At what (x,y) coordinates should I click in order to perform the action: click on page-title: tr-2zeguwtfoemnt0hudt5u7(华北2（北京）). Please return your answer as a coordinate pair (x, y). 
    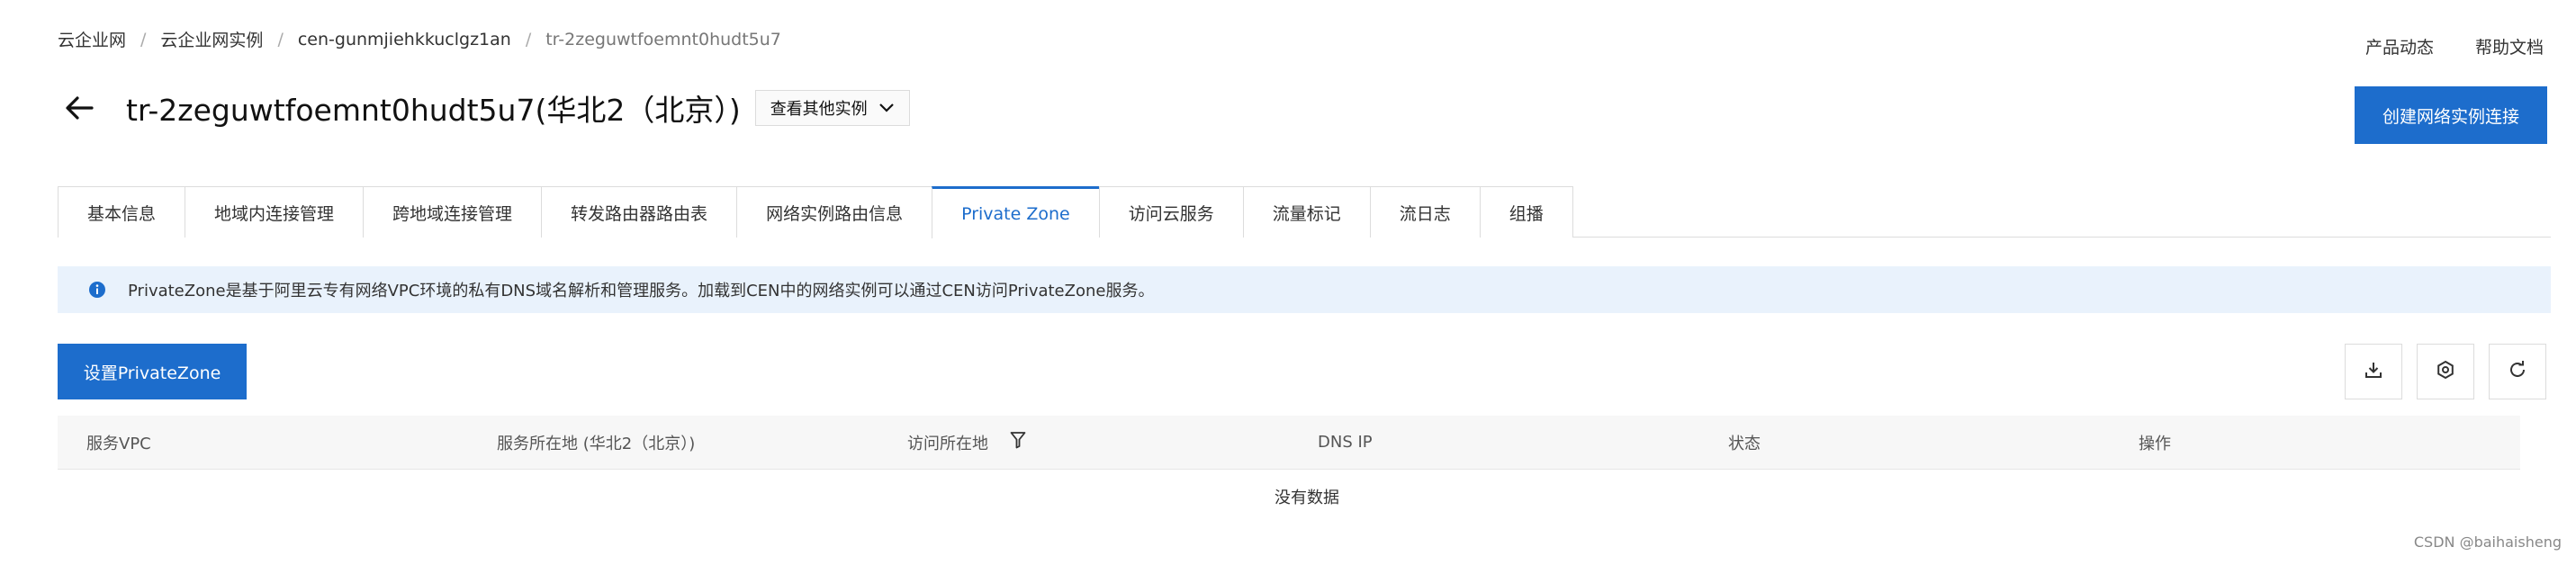
    Looking at the image, I should click on (433, 110).